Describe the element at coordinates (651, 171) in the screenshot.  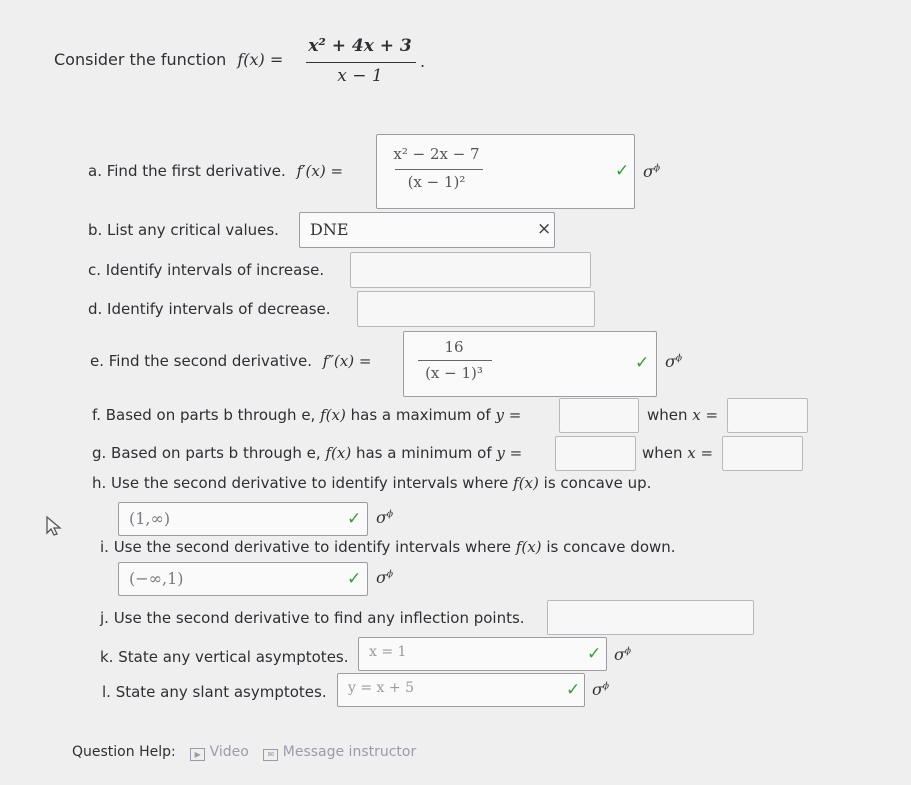
I see `part-a-sigma-icon: σϕ` at that location.